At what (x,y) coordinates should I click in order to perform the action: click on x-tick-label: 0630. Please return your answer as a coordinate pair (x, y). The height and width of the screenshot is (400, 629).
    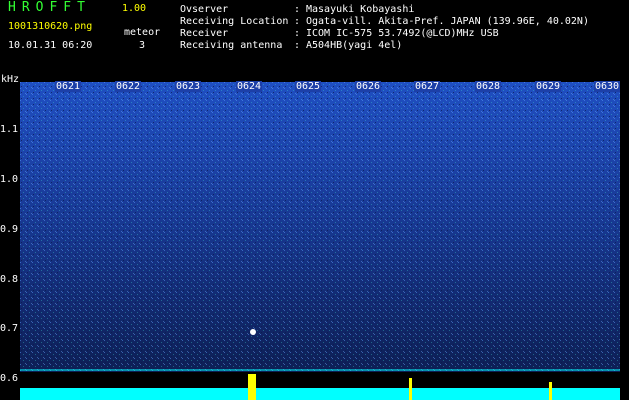
    Looking at the image, I should click on (607, 86).